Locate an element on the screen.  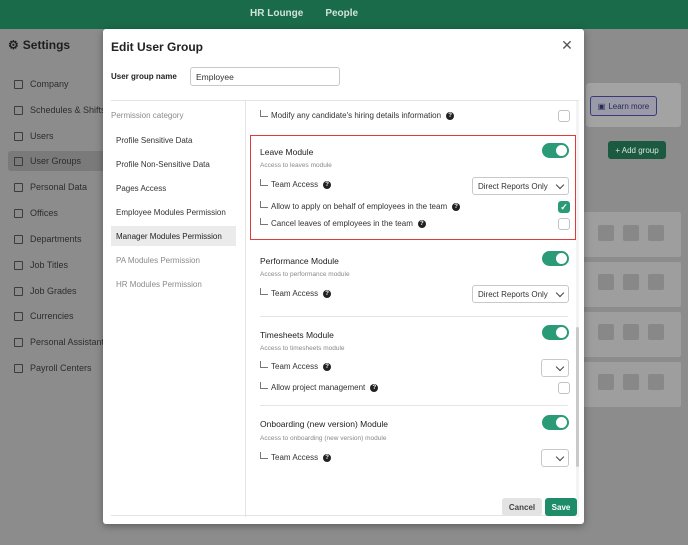
sidebar-item-personal-assistant: Personal Assistant is located at coordinates (63, 342).